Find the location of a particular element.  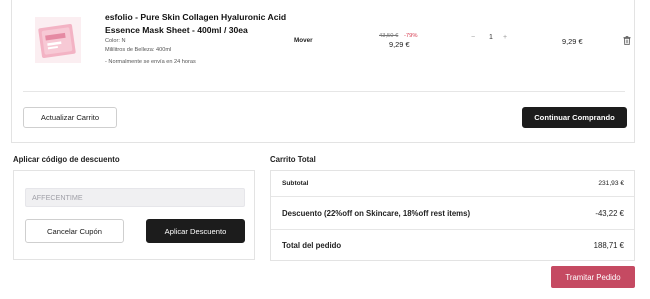

update-cart-button: Actualizar Carrito is located at coordinates (70, 117).